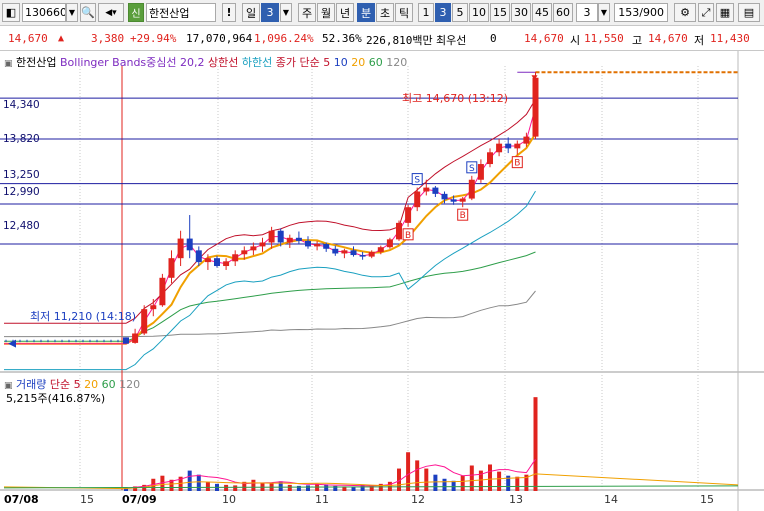  What do you see at coordinates (730, 38) in the screenshot?
I see `low-price: 11,430` at bounding box center [730, 38].